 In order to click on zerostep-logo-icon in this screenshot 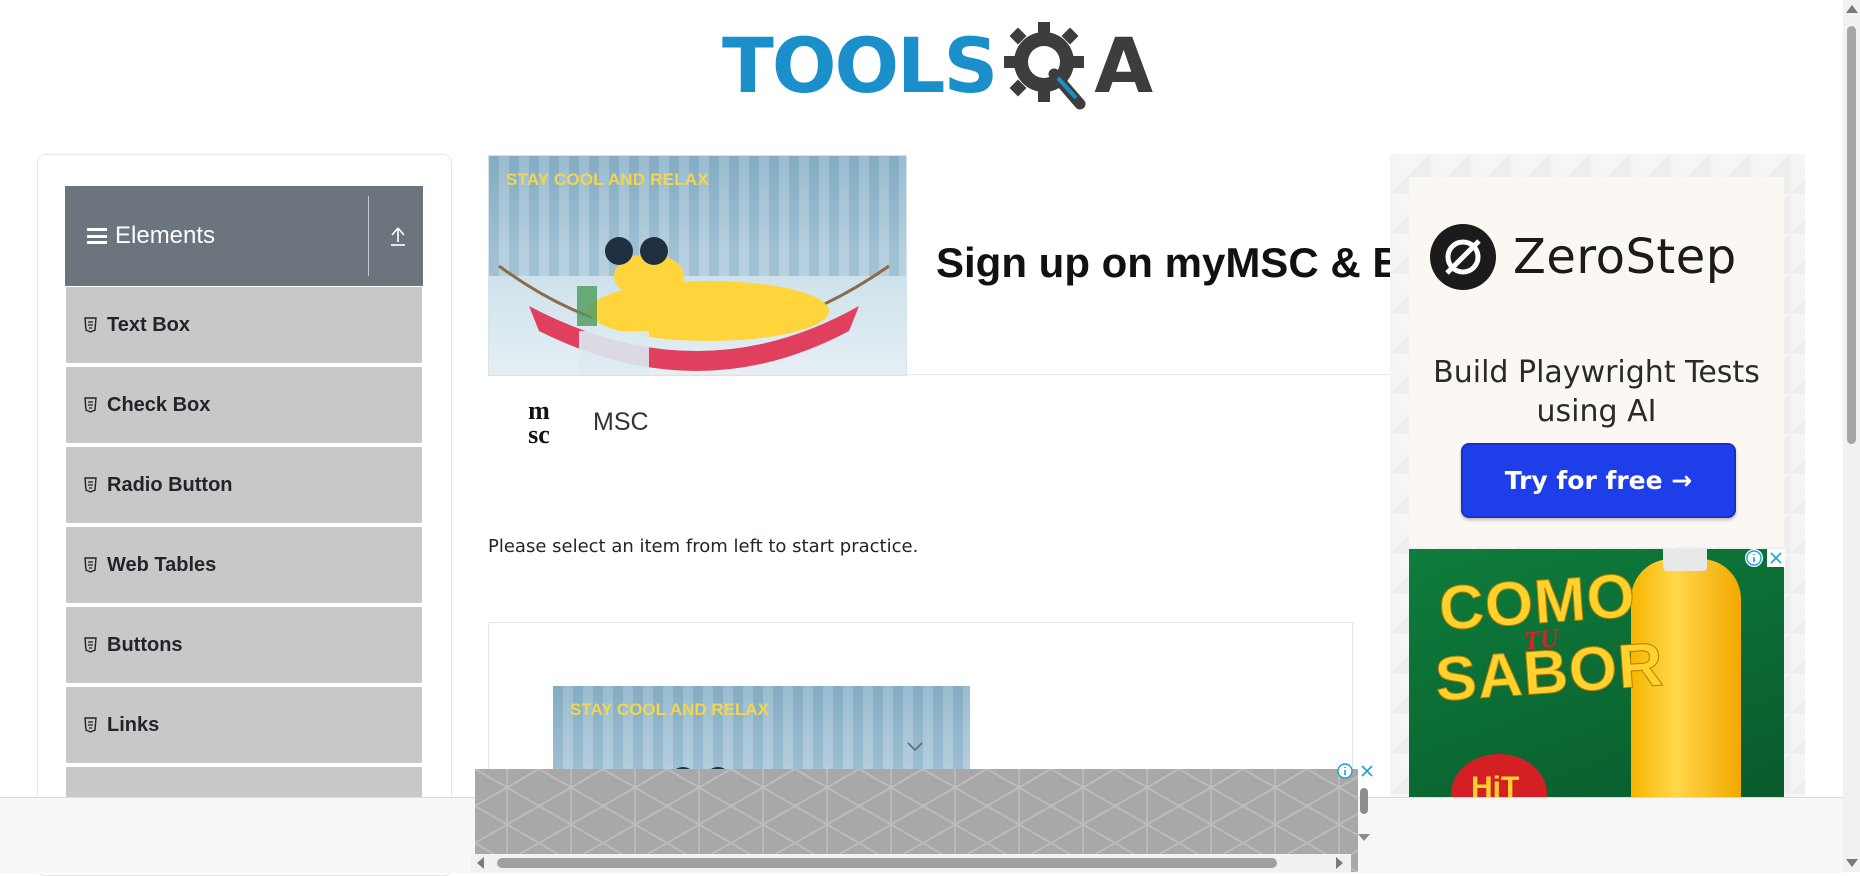, I will do `click(1463, 257)`.